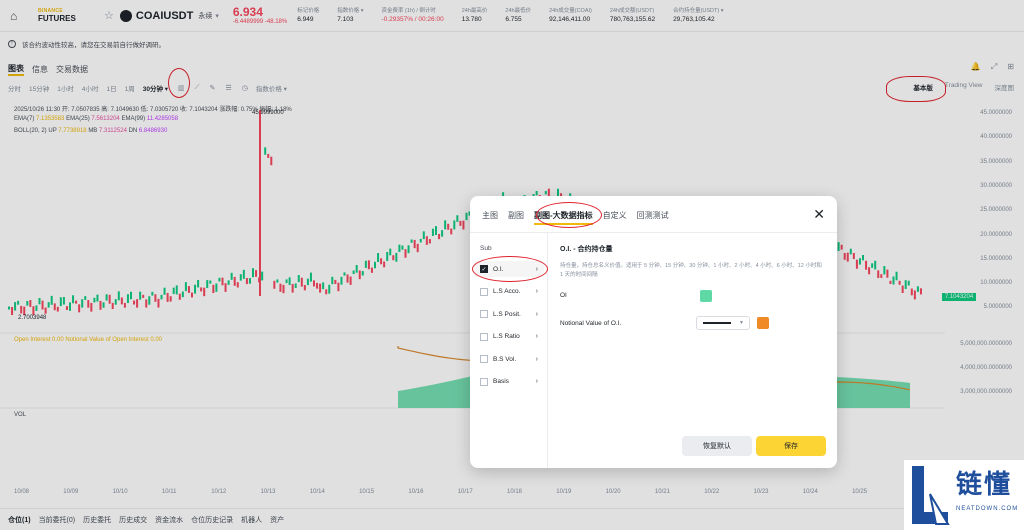 This screenshot has height=530, width=1024. Describe the element at coordinates (505, 359) in the screenshot. I see `indicator-item-label: B.S Vol.` at that location.